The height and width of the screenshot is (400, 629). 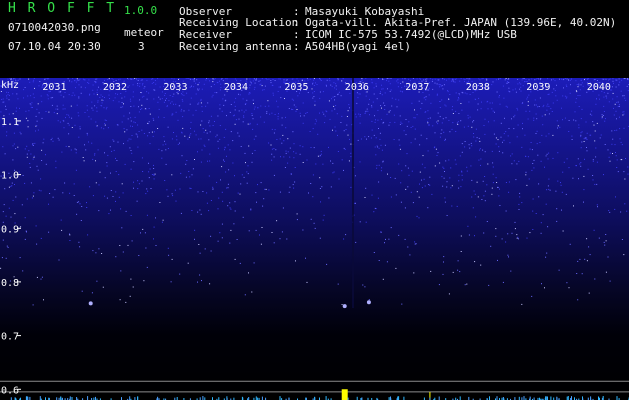 What do you see at coordinates (10, 390) in the screenshot?
I see `y-tick-label-0.6: 0.6` at bounding box center [10, 390].